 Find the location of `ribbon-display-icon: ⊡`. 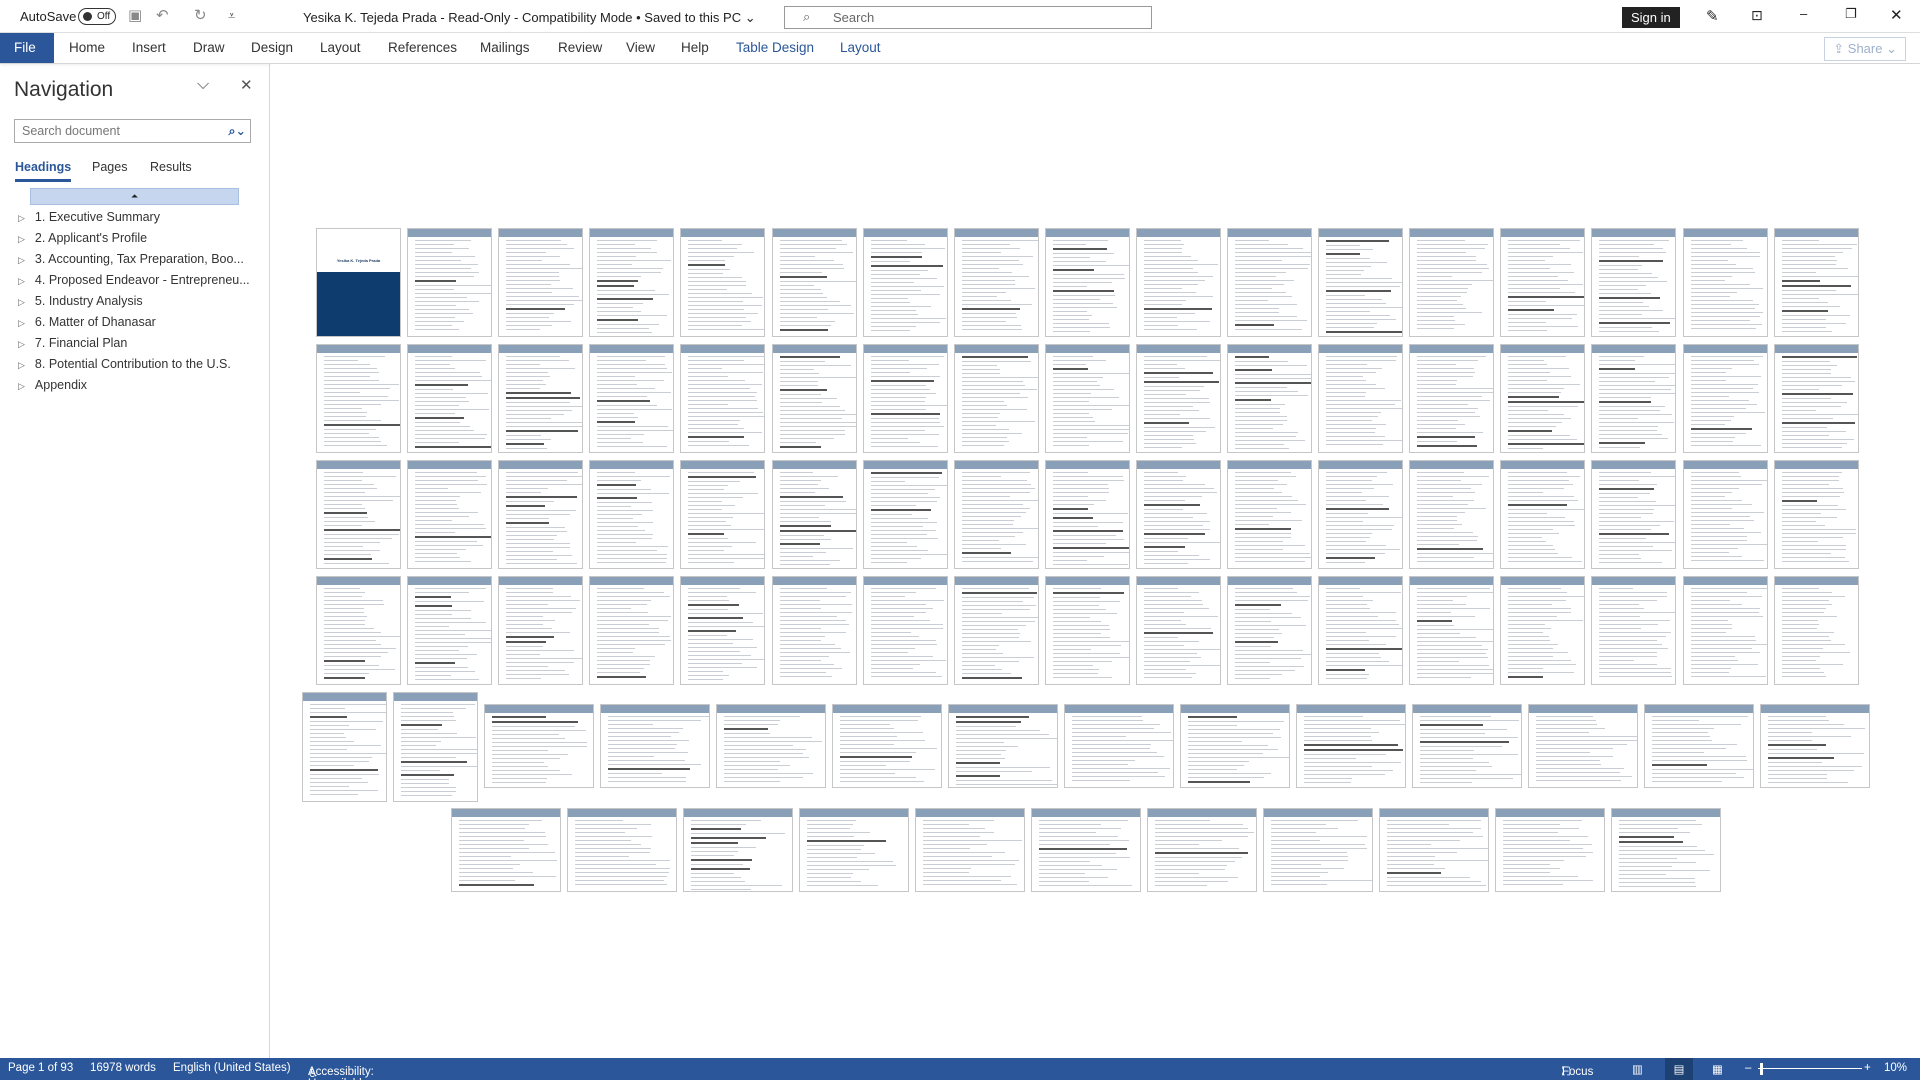

ribbon-display-icon: ⊡ is located at coordinates (1757, 15).